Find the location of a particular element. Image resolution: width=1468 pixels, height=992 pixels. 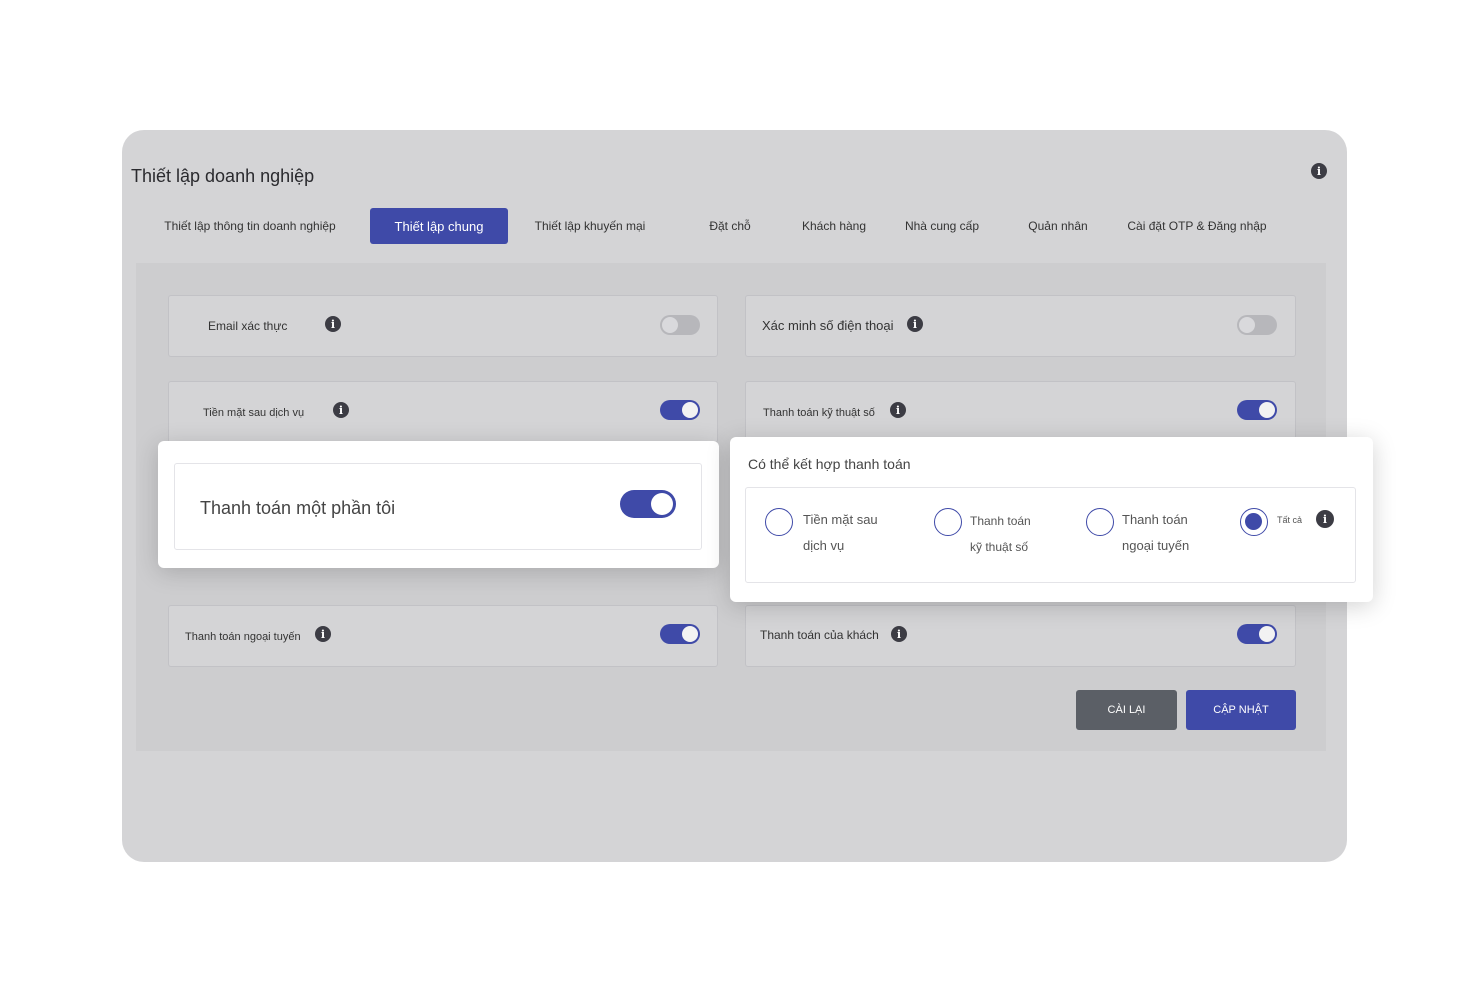

tab-booking: Đặt chỗ is located at coordinates (730, 226).